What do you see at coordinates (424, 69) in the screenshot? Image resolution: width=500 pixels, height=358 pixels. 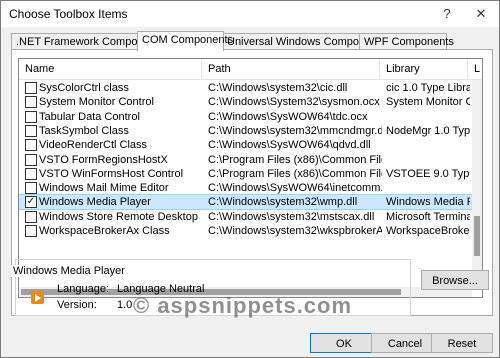 I see `column-header-library: Library` at bounding box center [424, 69].